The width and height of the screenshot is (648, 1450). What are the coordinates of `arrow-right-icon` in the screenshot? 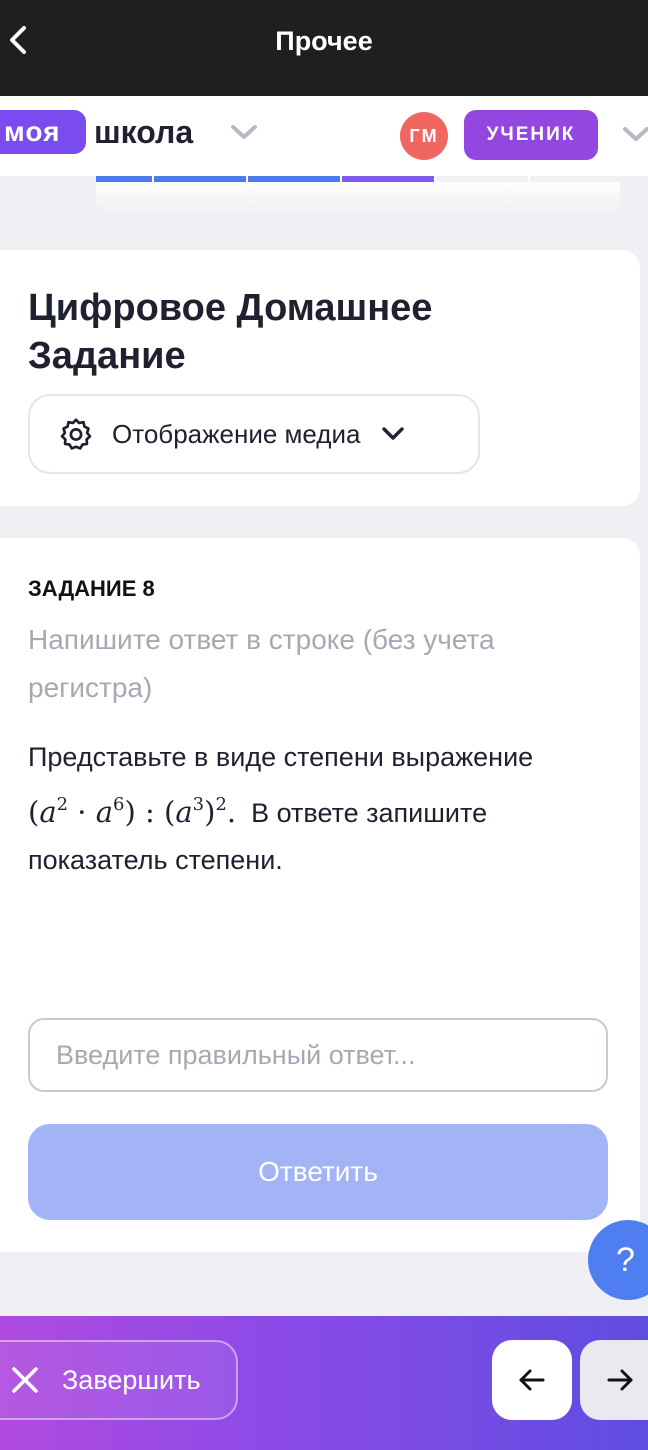 It's located at (620, 1380).